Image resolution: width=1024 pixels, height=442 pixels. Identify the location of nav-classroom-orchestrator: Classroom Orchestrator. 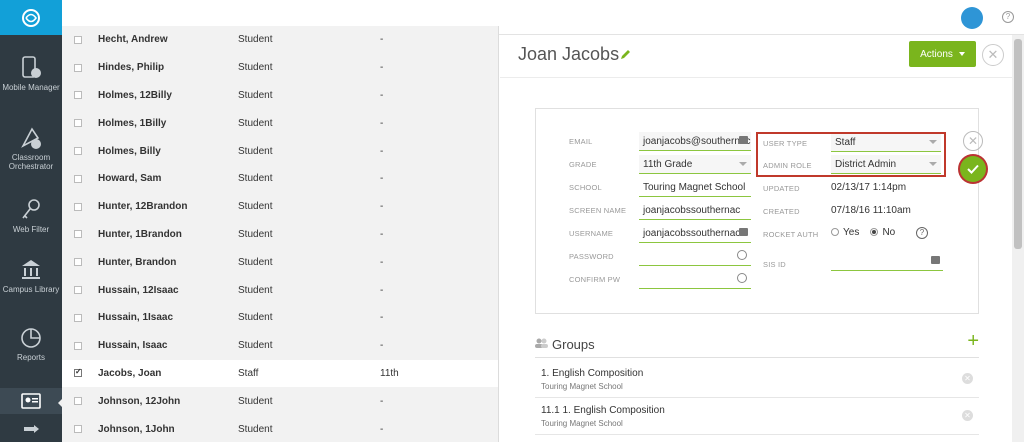
(31, 148).